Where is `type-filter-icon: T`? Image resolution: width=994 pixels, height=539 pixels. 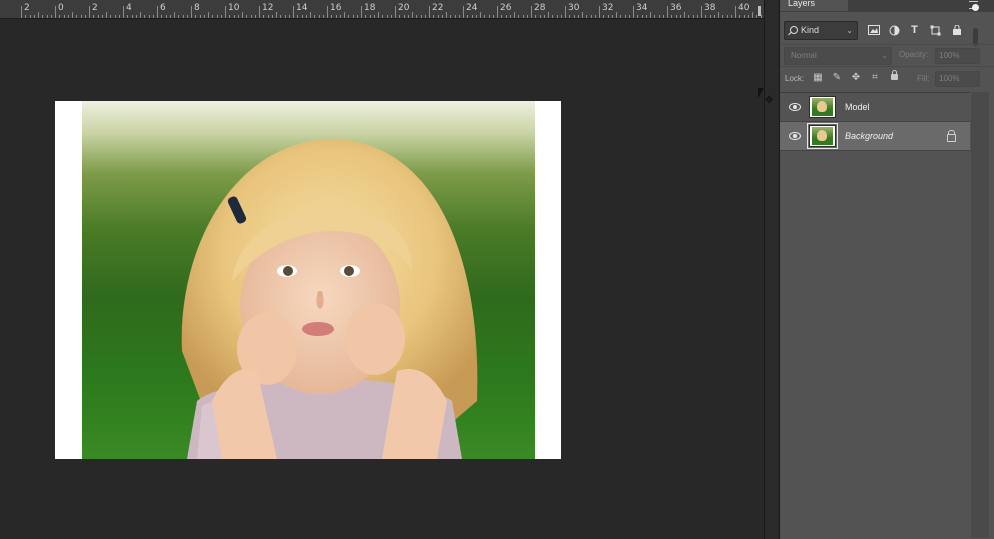
type-filter-icon: T is located at coordinates (914, 30).